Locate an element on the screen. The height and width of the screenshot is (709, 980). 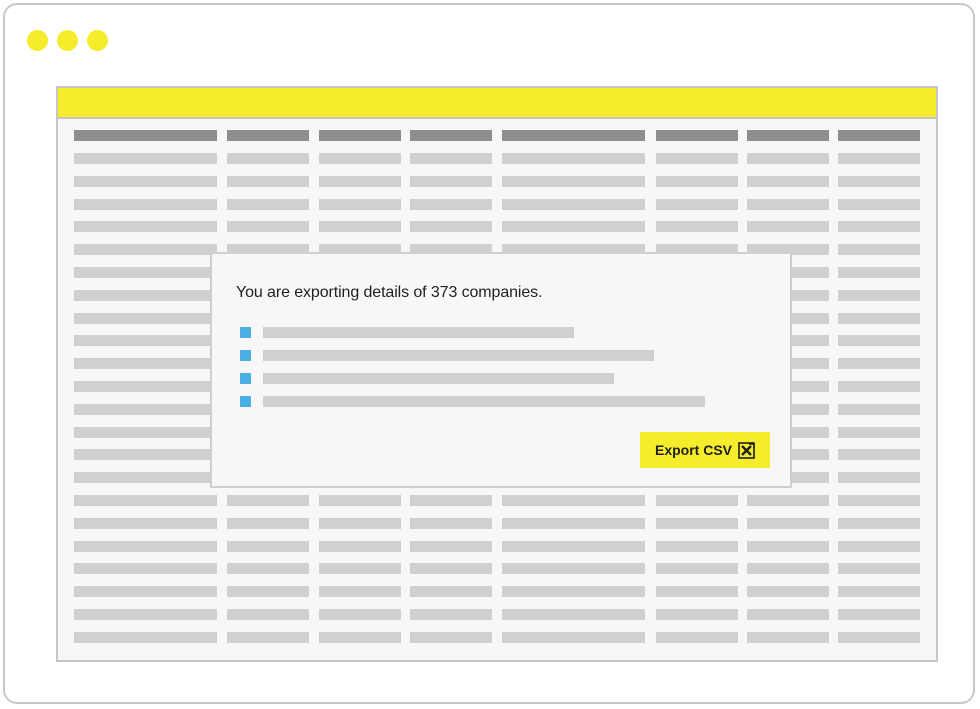
list-bullet-icon is located at coordinates (245, 355).